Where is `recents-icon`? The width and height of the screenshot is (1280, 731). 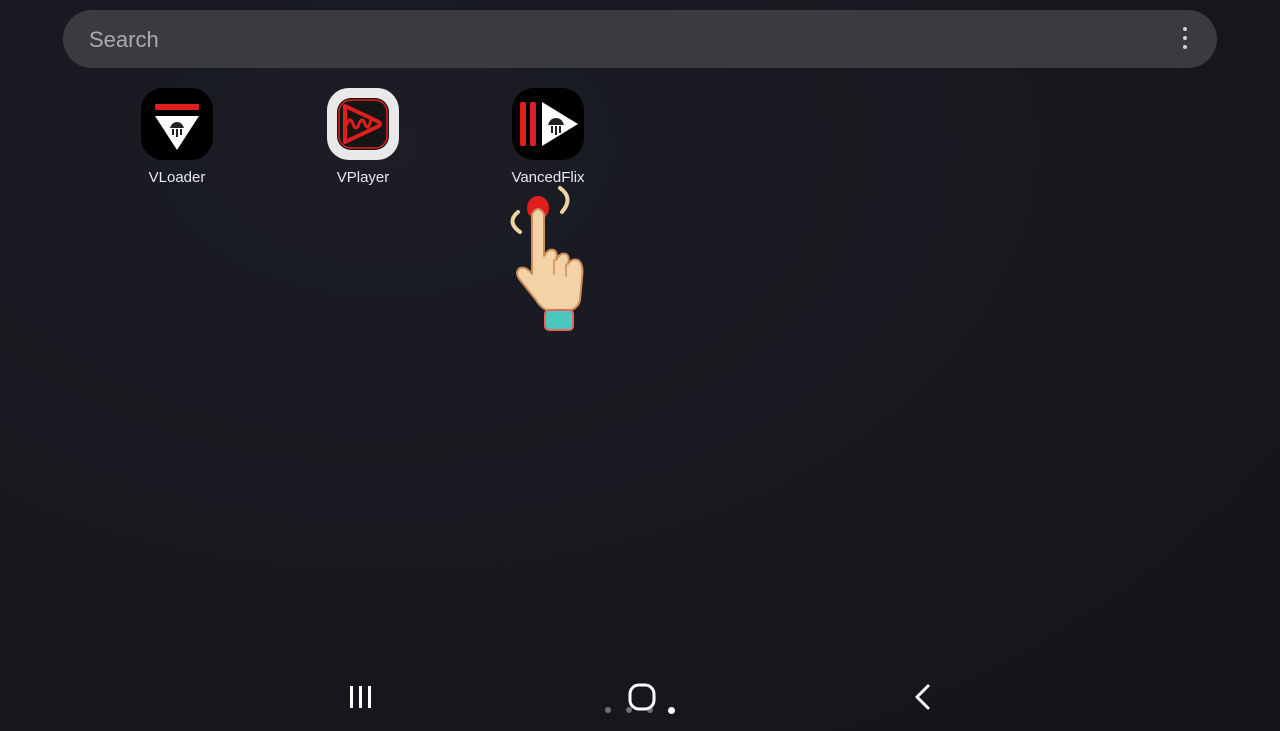
recents-icon is located at coordinates (361, 698).